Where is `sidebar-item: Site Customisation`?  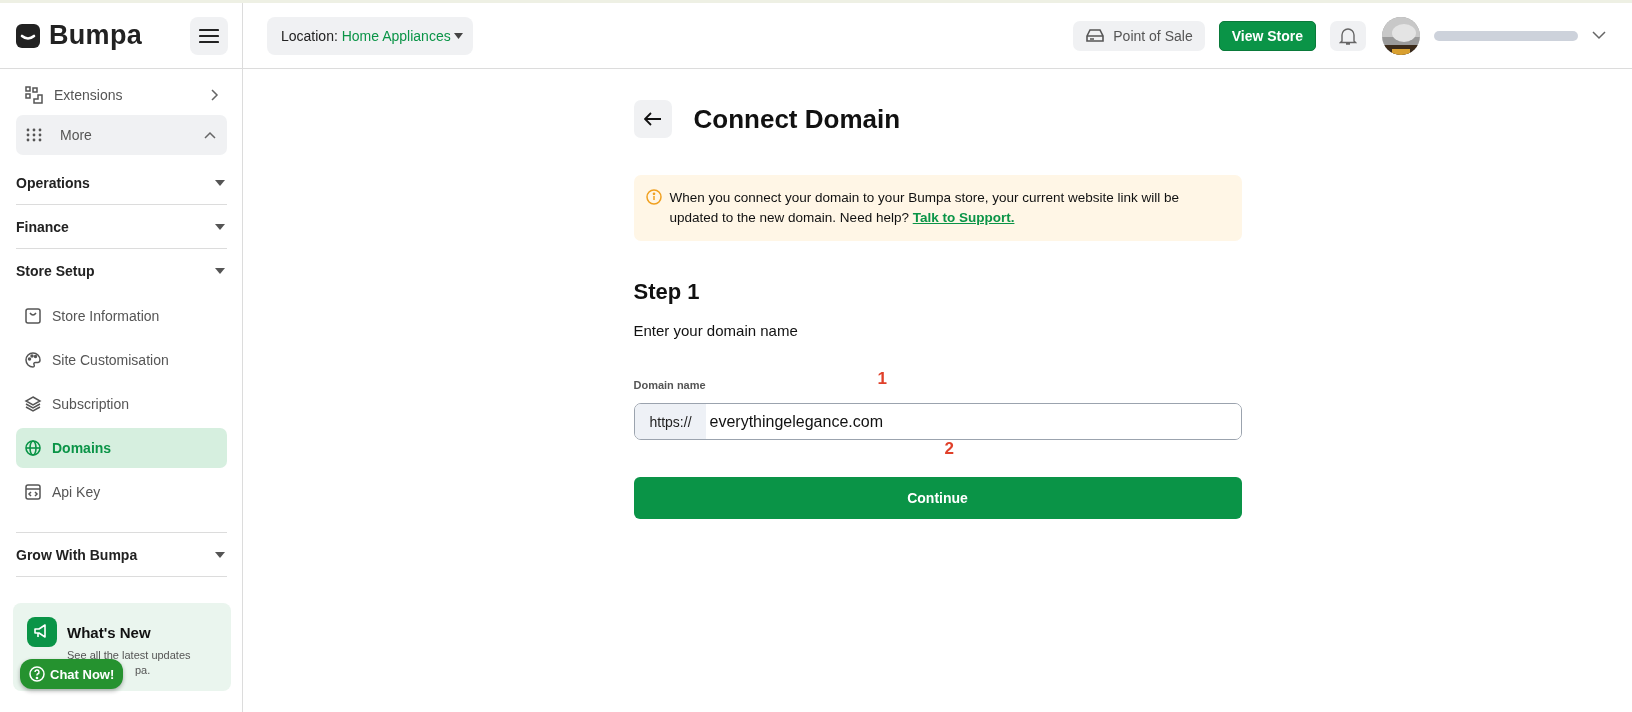
sidebar-item: Site Customisation is located at coordinates (121, 360).